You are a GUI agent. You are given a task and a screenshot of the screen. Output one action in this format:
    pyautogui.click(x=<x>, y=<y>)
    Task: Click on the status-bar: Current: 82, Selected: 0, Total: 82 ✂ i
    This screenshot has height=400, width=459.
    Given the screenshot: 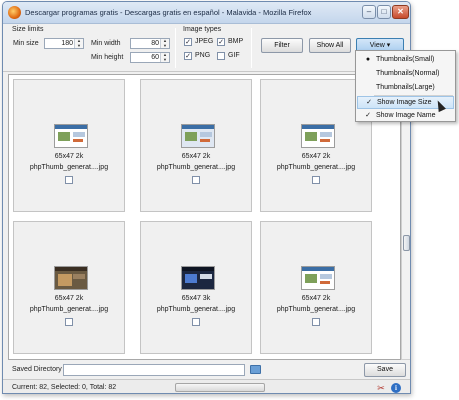 What is the action you would take?
    pyautogui.click(x=206, y=386)
    